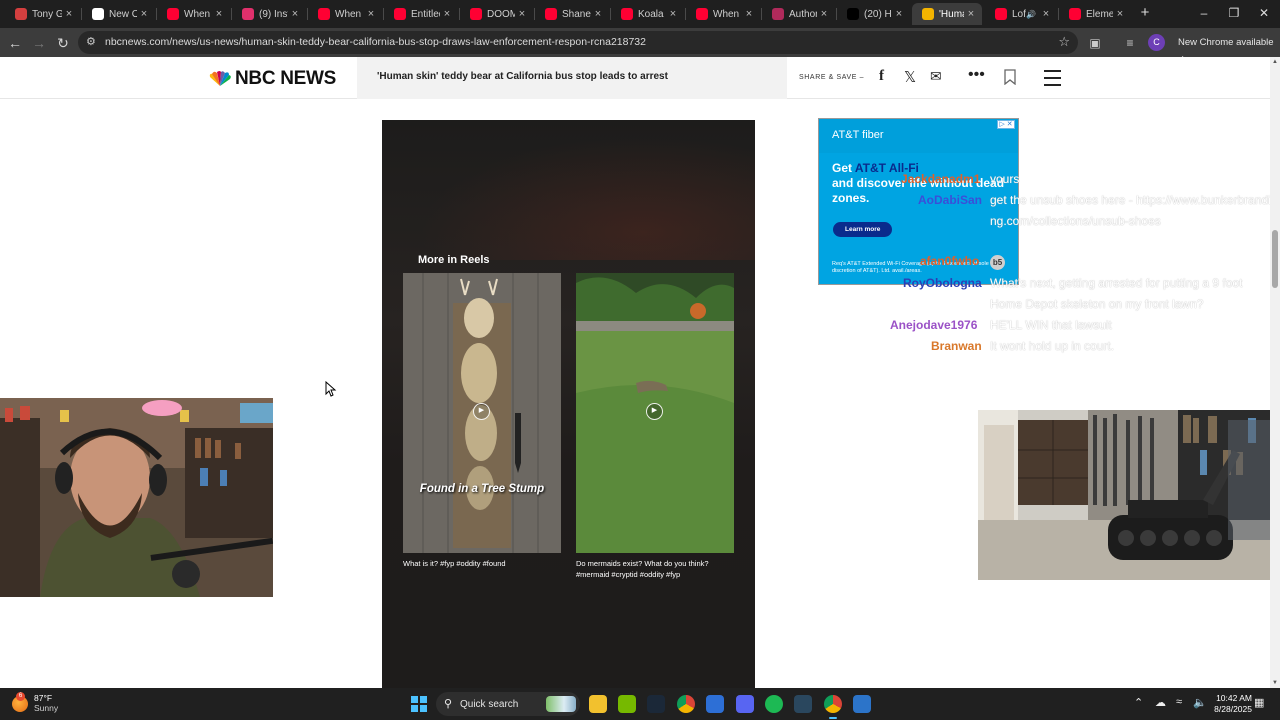  Describe the element at coordinates (1275, 62) in the screenshot. I see `scroll-up-icon: ▲` at that location.